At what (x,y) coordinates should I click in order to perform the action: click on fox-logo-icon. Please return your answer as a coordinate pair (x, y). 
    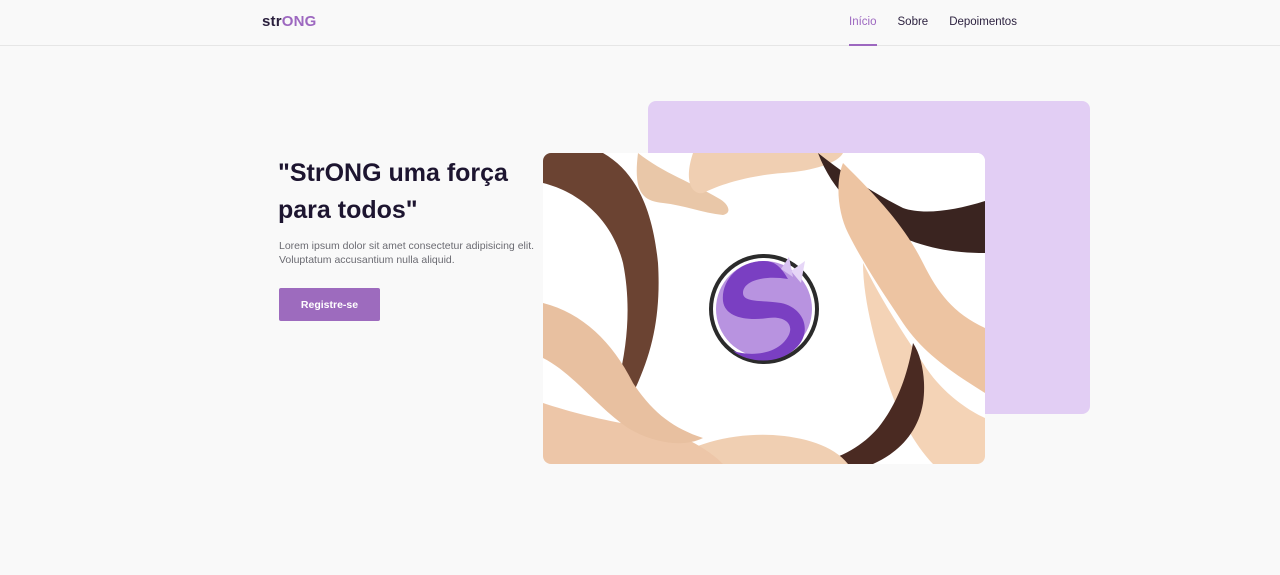
    Looking at the image, I should click on (764, 309).